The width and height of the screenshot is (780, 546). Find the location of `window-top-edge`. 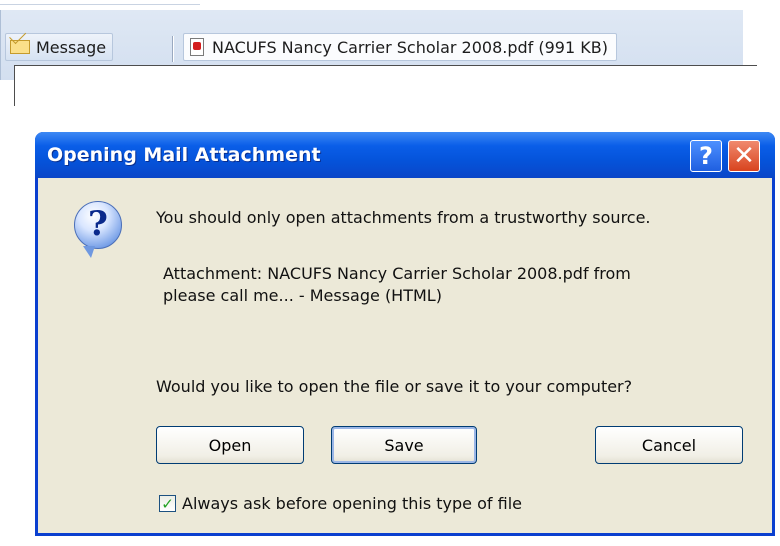

window-top-edge is located at coordinates (390, 5).